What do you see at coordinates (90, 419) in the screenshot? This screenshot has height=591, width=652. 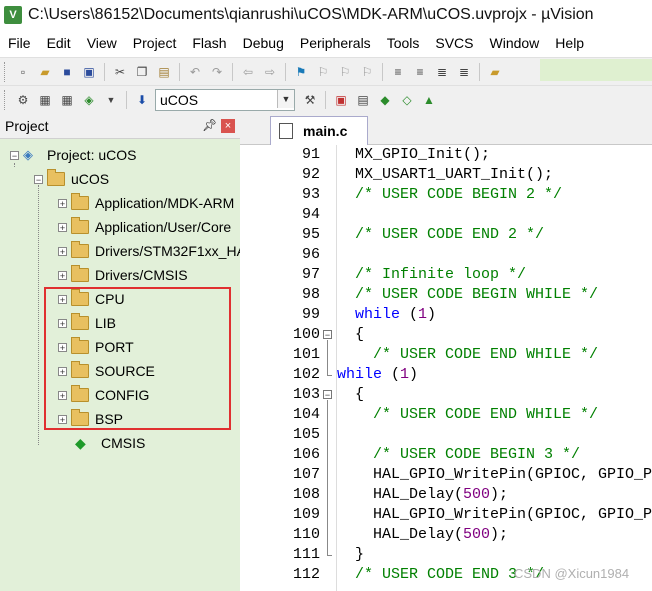 I see `tree-item-group-bsp: + BSP` at bounding box center [90, 419].